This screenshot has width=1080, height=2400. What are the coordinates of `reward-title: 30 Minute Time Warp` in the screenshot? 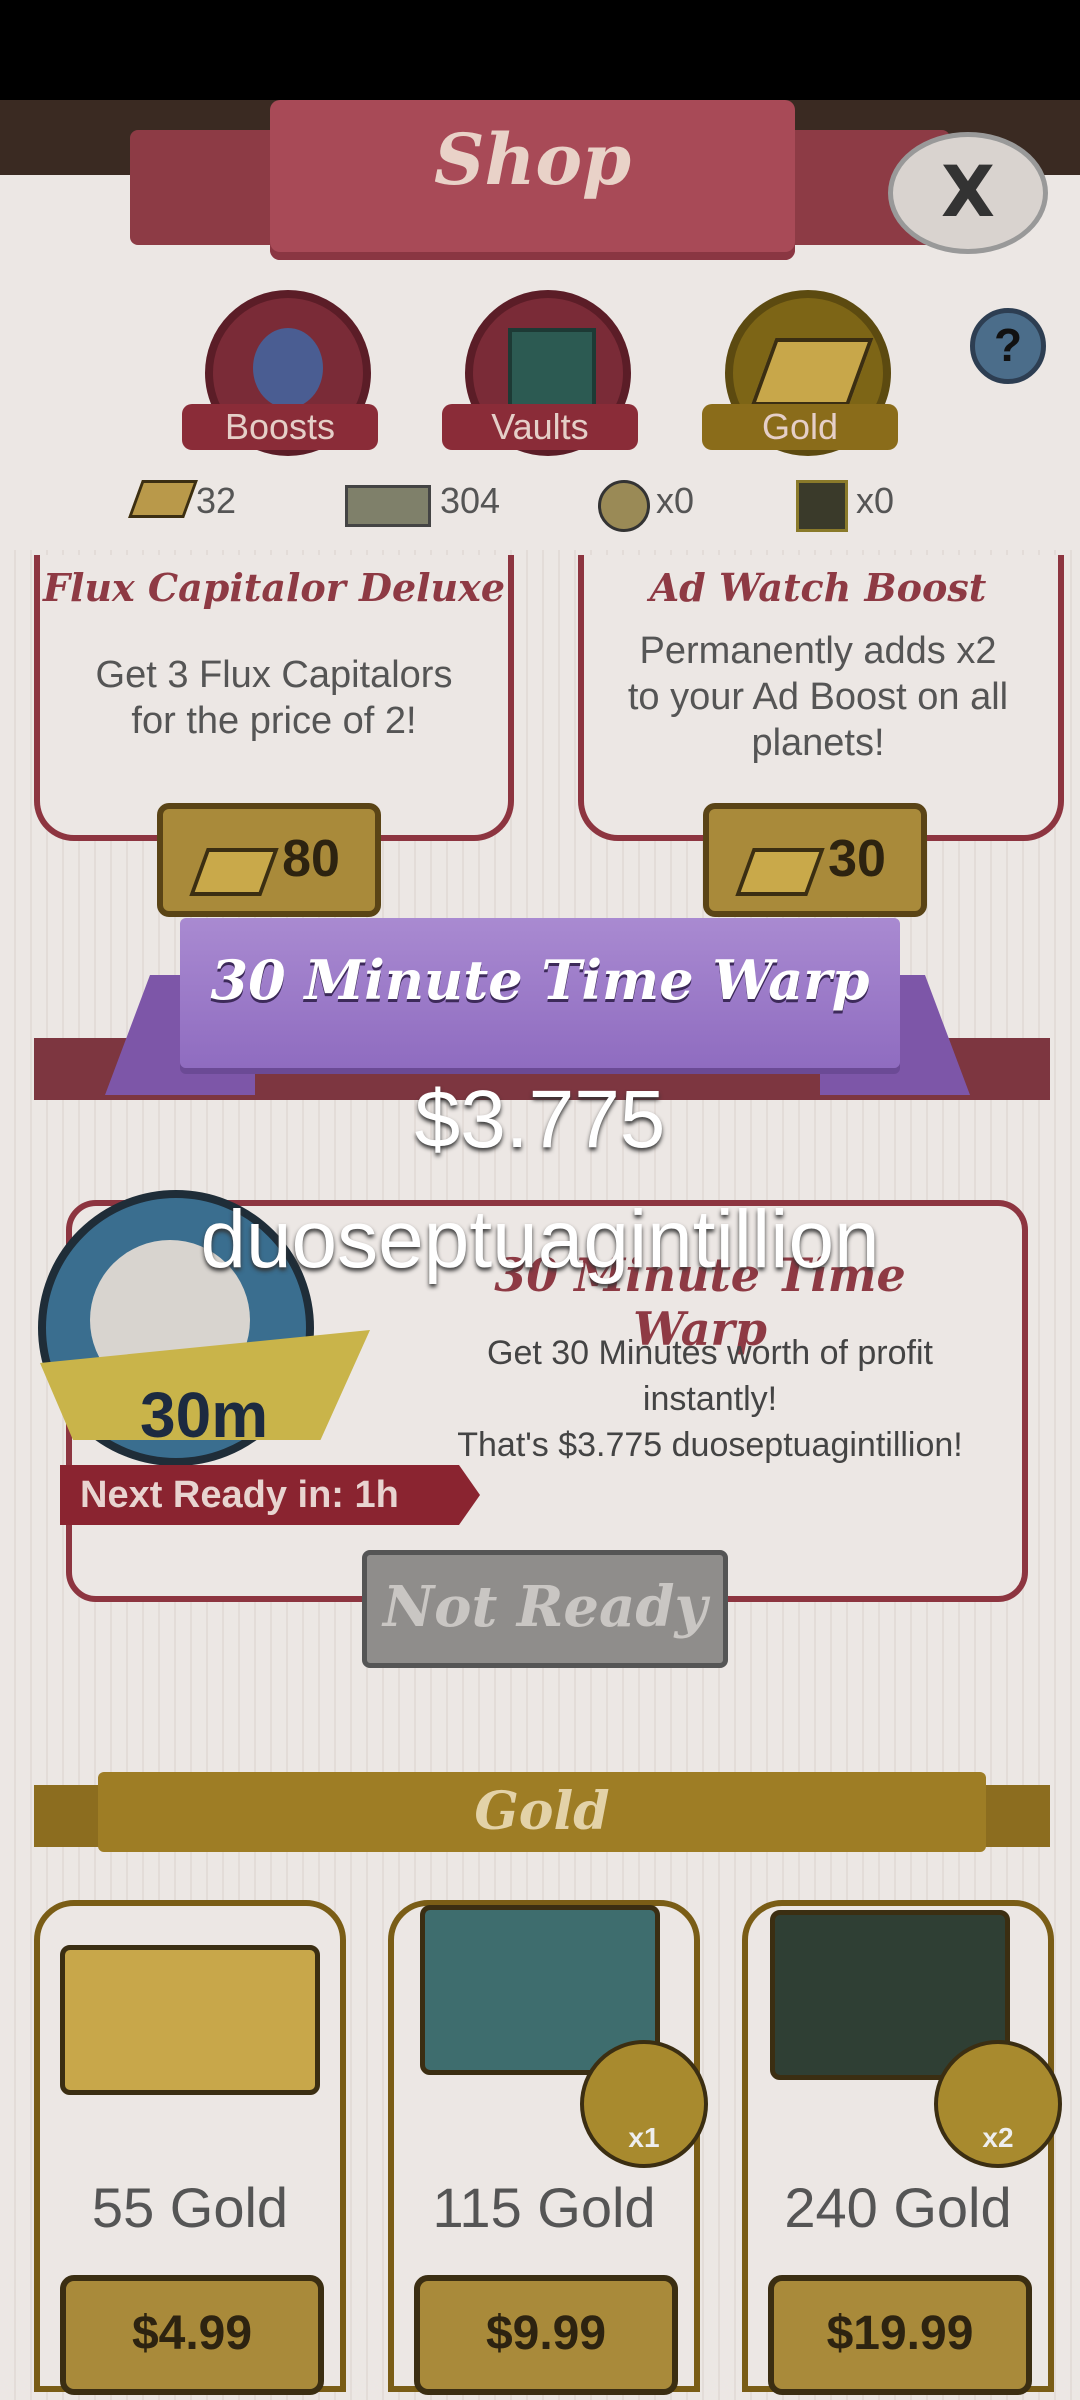 It's located at (540, 980).